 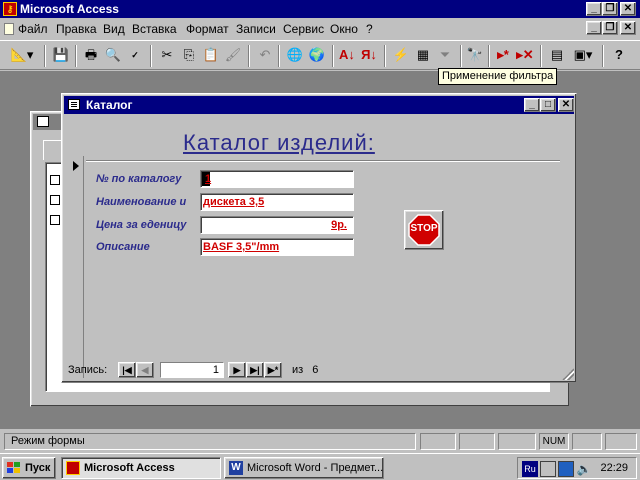 What do you see at coordinates (584, 469) in the screenshot?
I see `speaker-icon: 🔈` at bounding box center [584, 469].